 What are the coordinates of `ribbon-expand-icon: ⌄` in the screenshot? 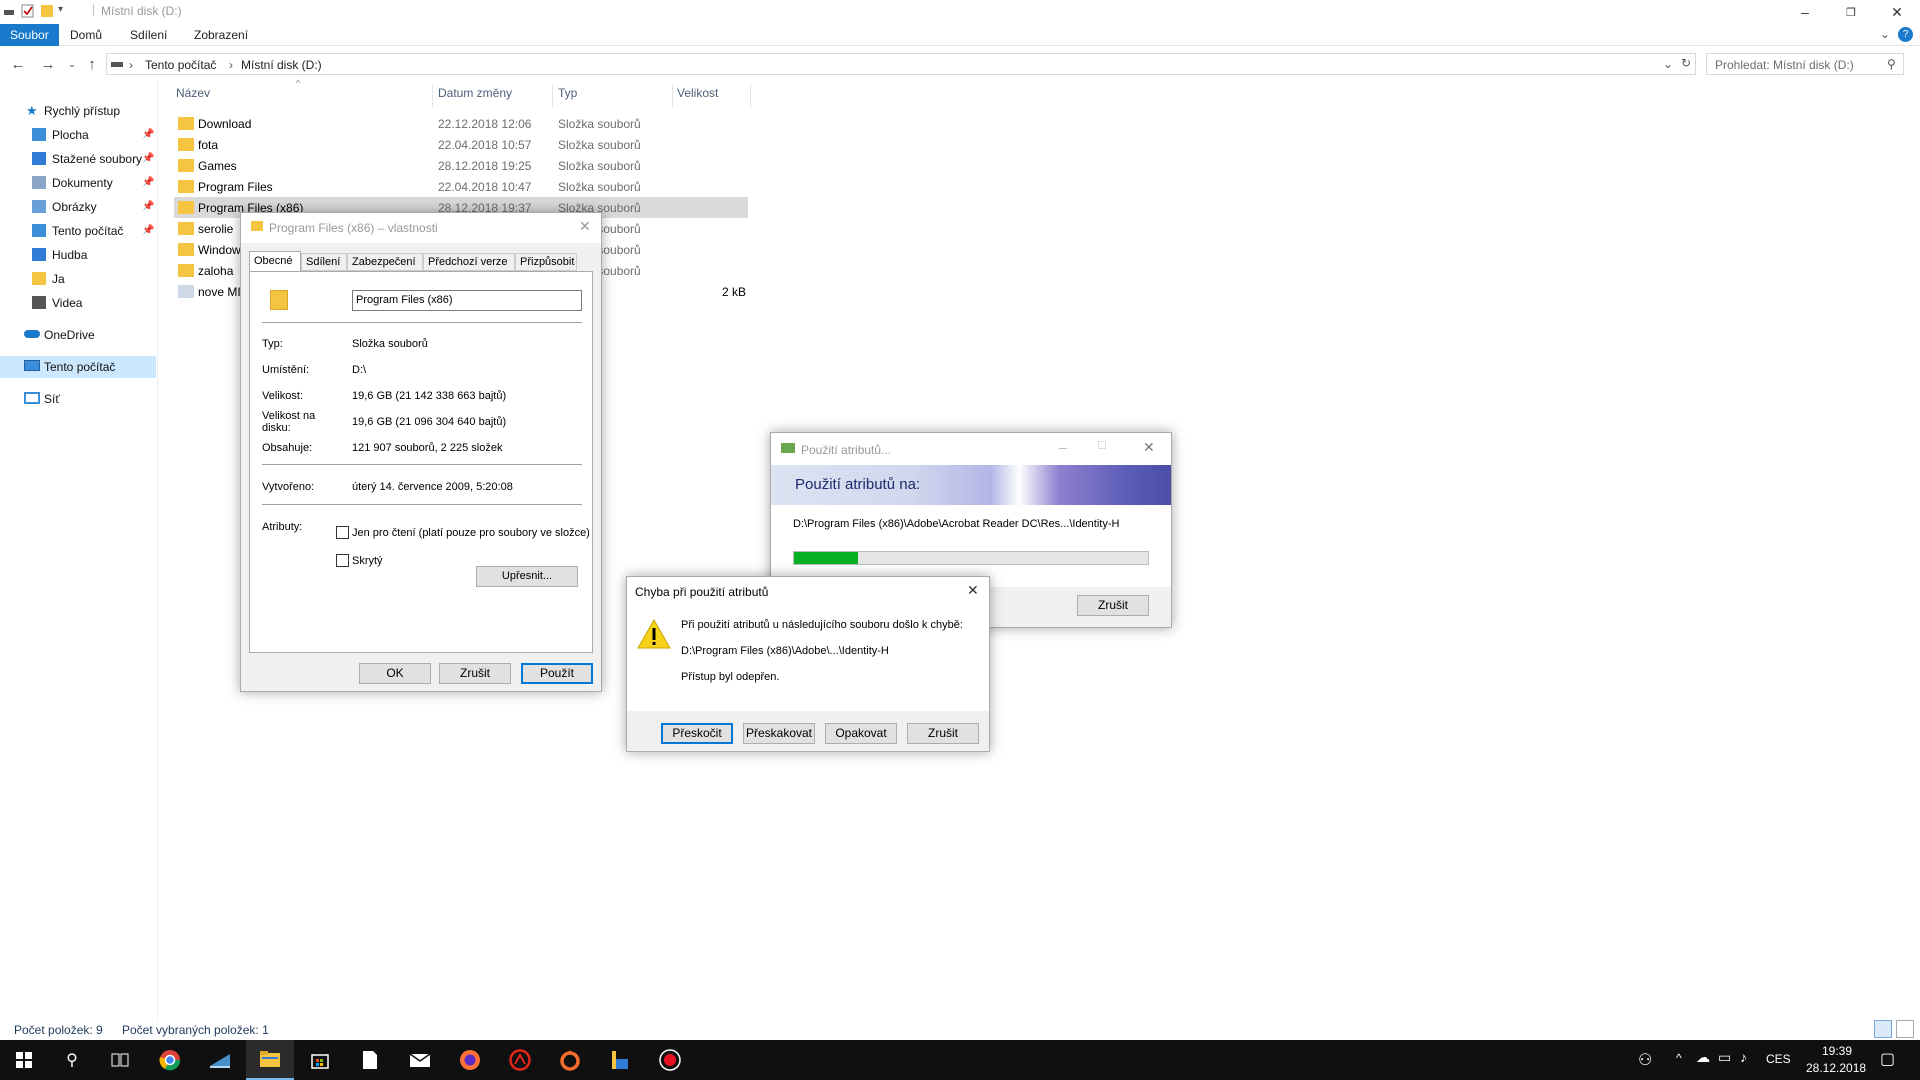 It's located at (1885, 34).